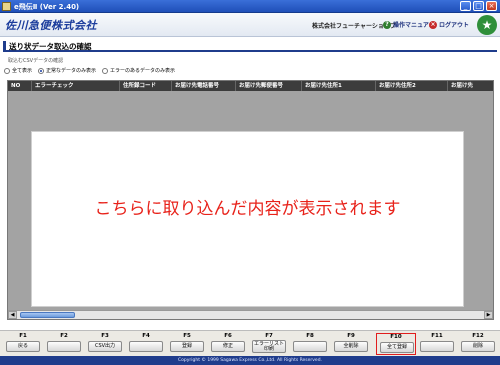 The height and width of the screenshot is (365, 500). I want to click on column-header-recipient: お届け先, so click(470, 86).